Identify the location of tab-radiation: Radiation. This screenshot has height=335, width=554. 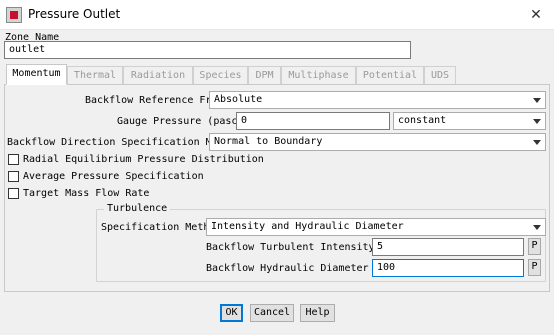
(158, 75).